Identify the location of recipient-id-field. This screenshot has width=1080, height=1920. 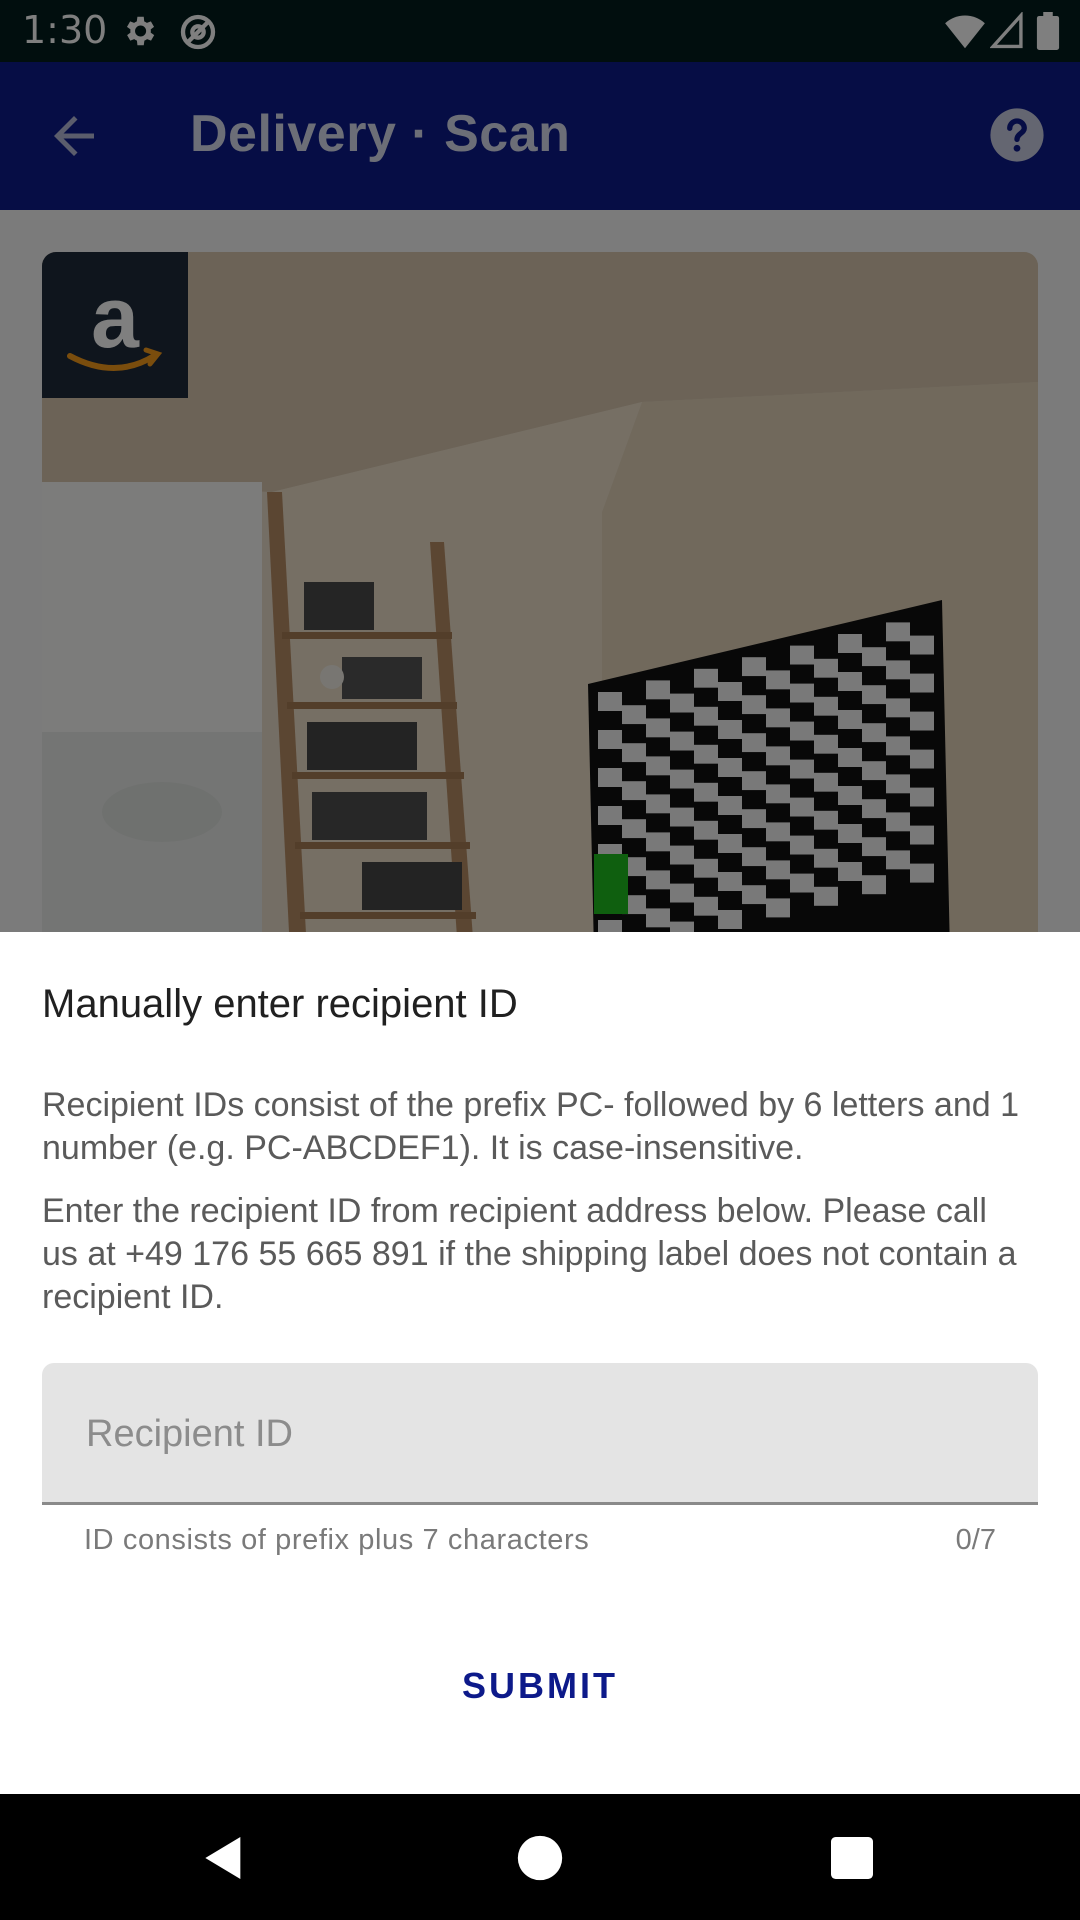
(540, 1434).